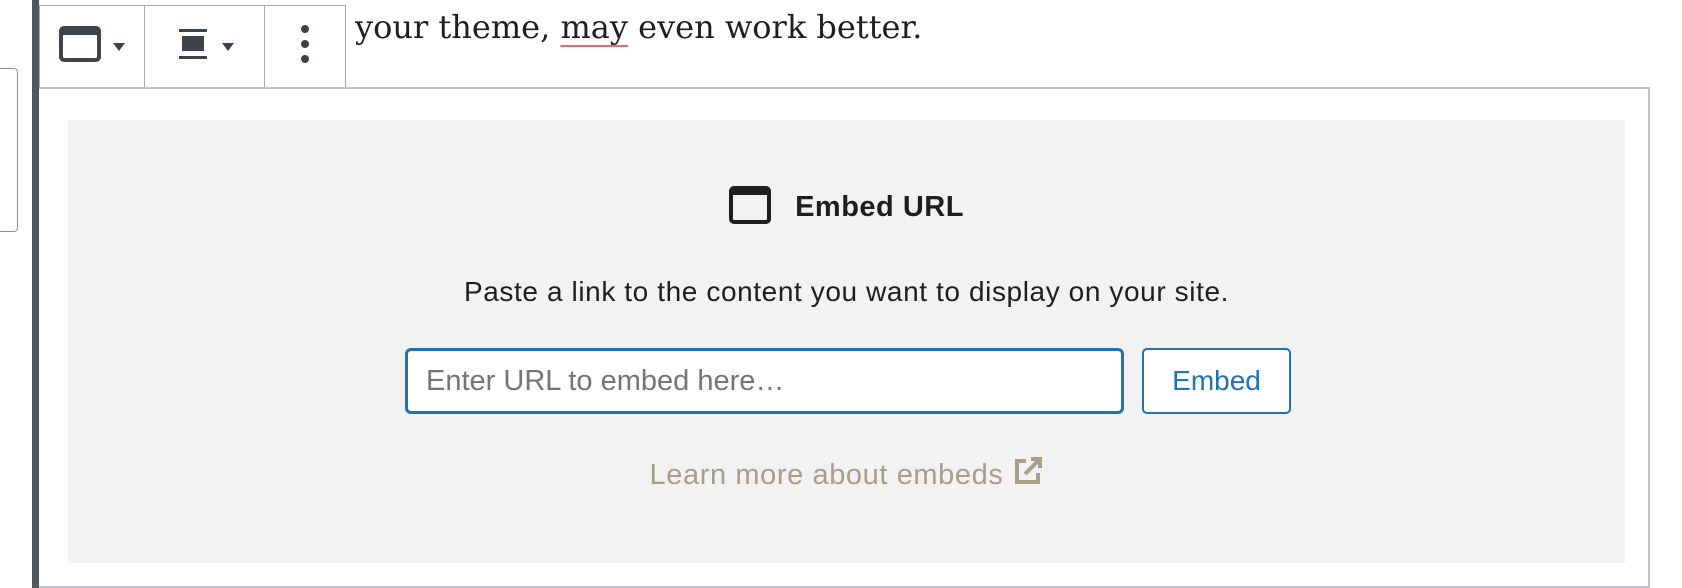  What do you see at coordinates (879, 207) in the screenshot?
I see `embed-title-label: Embed URL` at bounding box center [879, 207].